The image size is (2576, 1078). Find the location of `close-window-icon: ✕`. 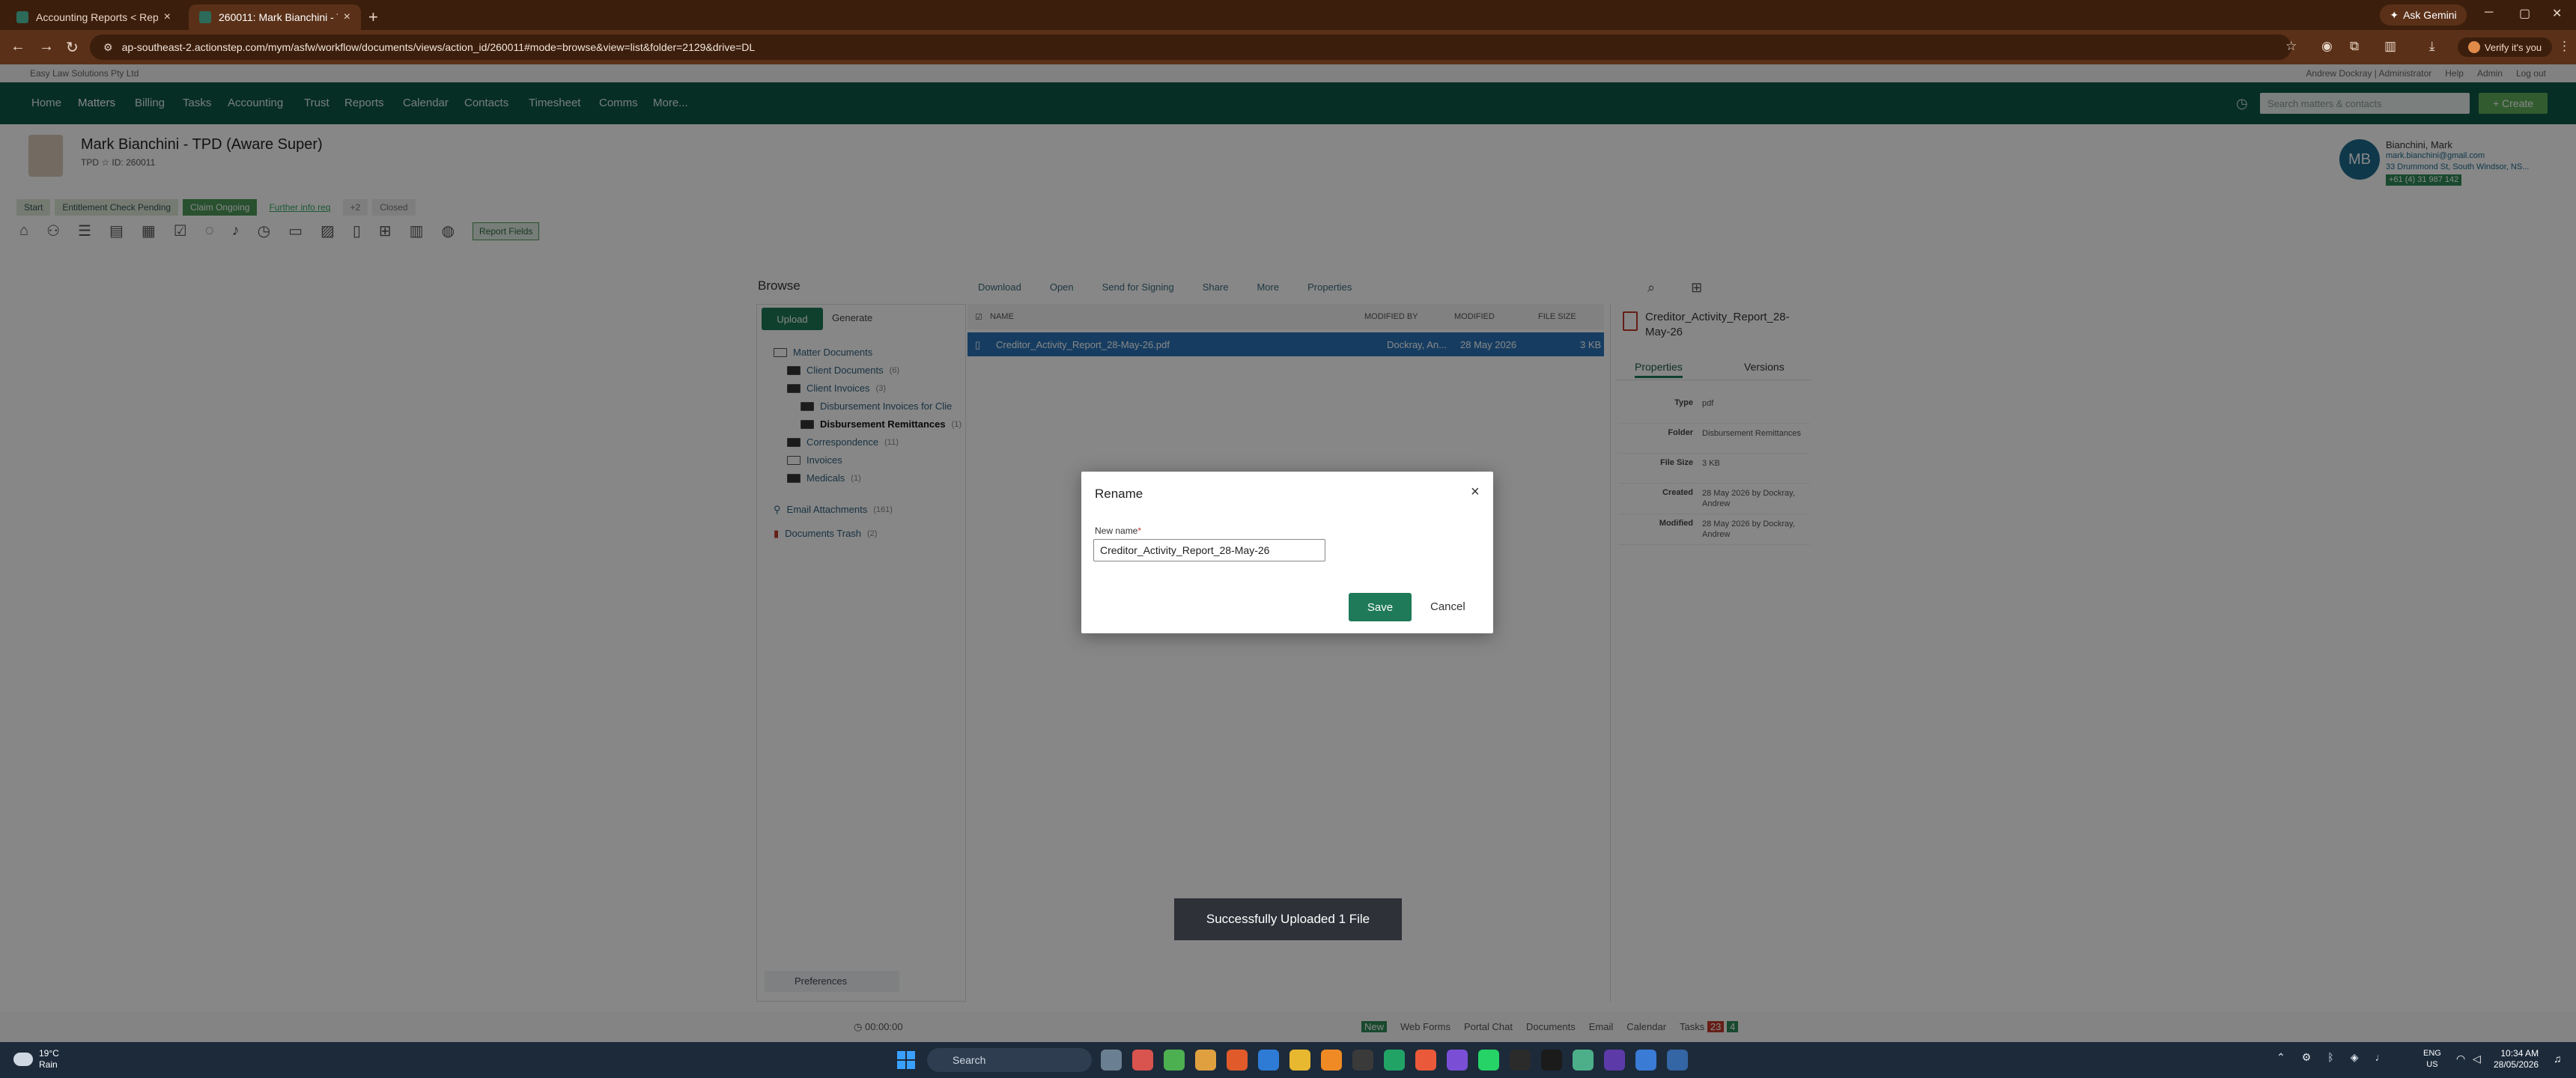

close-window-icon: ✕ is located at coordinates (2557, 13).